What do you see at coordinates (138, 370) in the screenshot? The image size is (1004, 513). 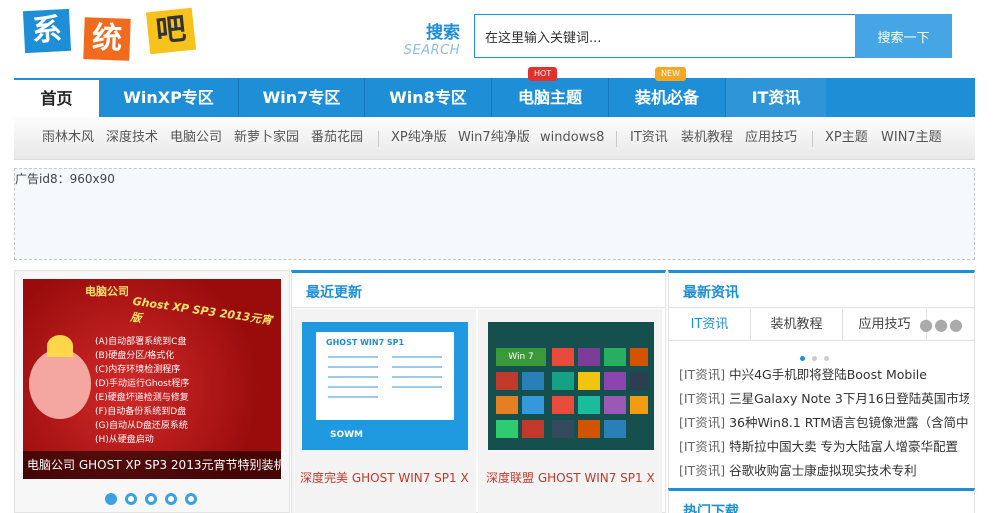 I see `slide-menu-item: (C)内存环境检测程序` at bounding box center [138, 370].